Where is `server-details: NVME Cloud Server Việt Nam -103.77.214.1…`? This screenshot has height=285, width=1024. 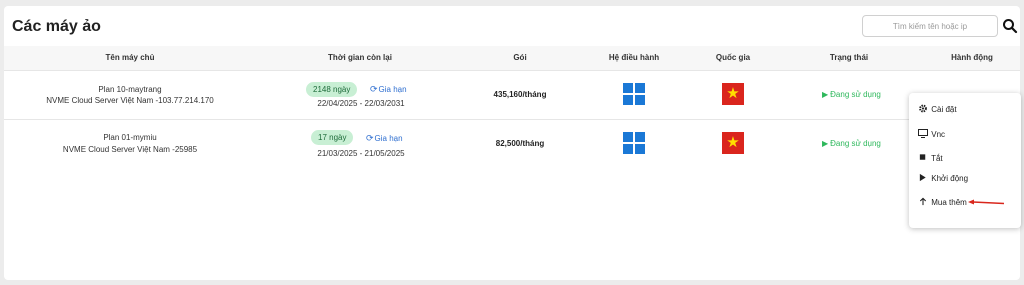 server-details: NVME Cloud Server Việt Nam -103.77.214.1… is located at coordinates (130, 100).